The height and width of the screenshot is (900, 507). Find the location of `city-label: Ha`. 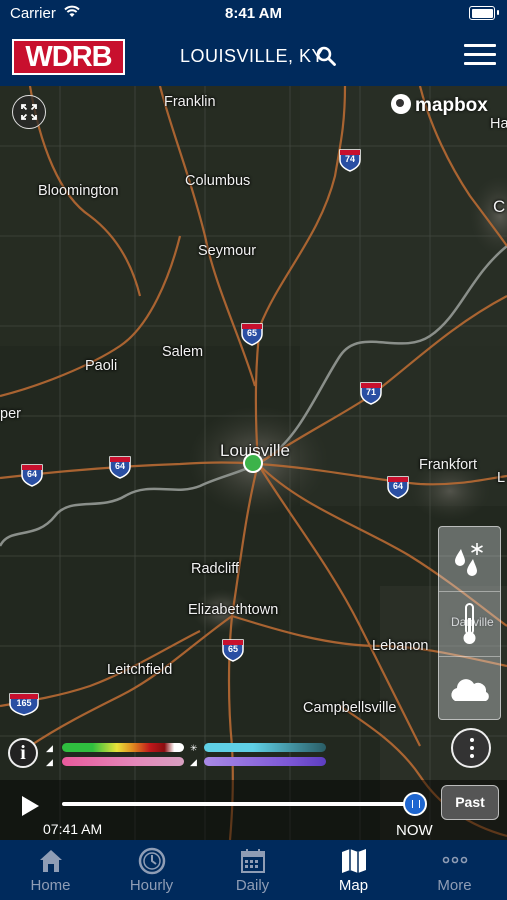

city-label: Ha is located at coordinates (498, 124).